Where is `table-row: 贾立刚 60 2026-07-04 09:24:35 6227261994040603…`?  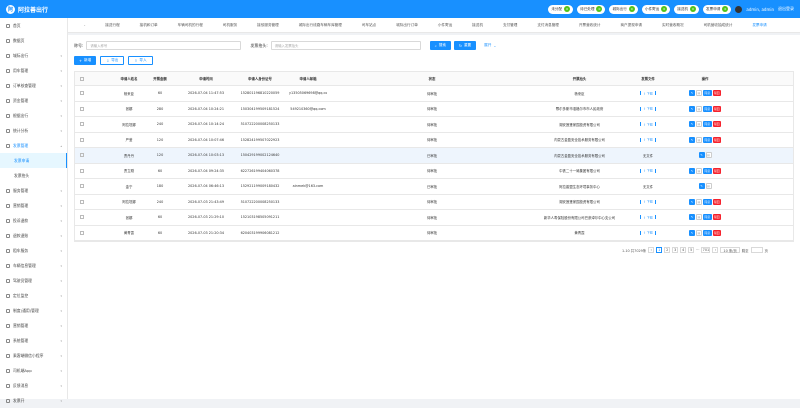
table-row: 贾立刚 60 2026-07-04 09:24:35 6227261994040603… is located at coordinates (434, 171).